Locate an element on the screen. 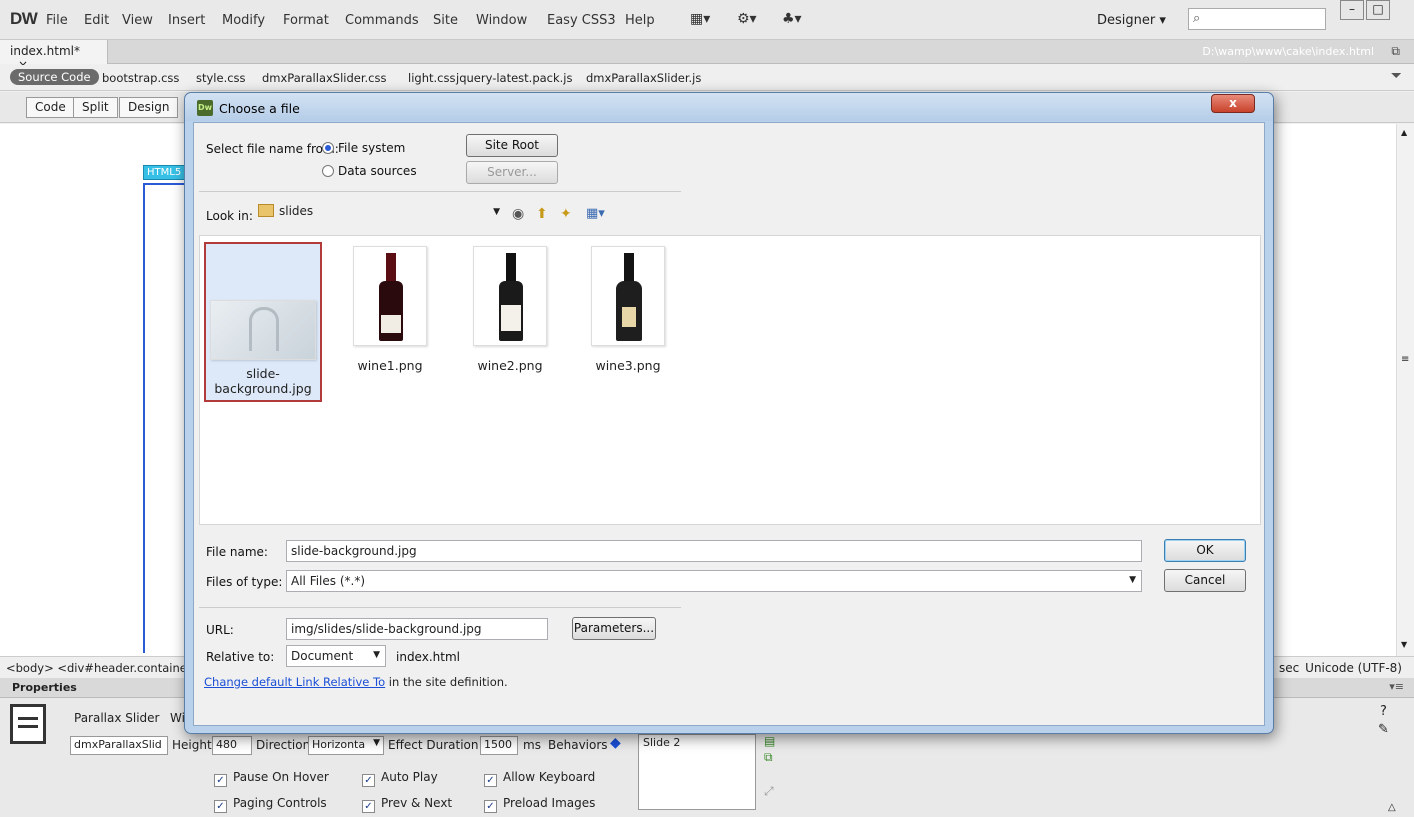  files-of-type-select: All Files (*.*) ▼ is located at coordinates (714, 581).